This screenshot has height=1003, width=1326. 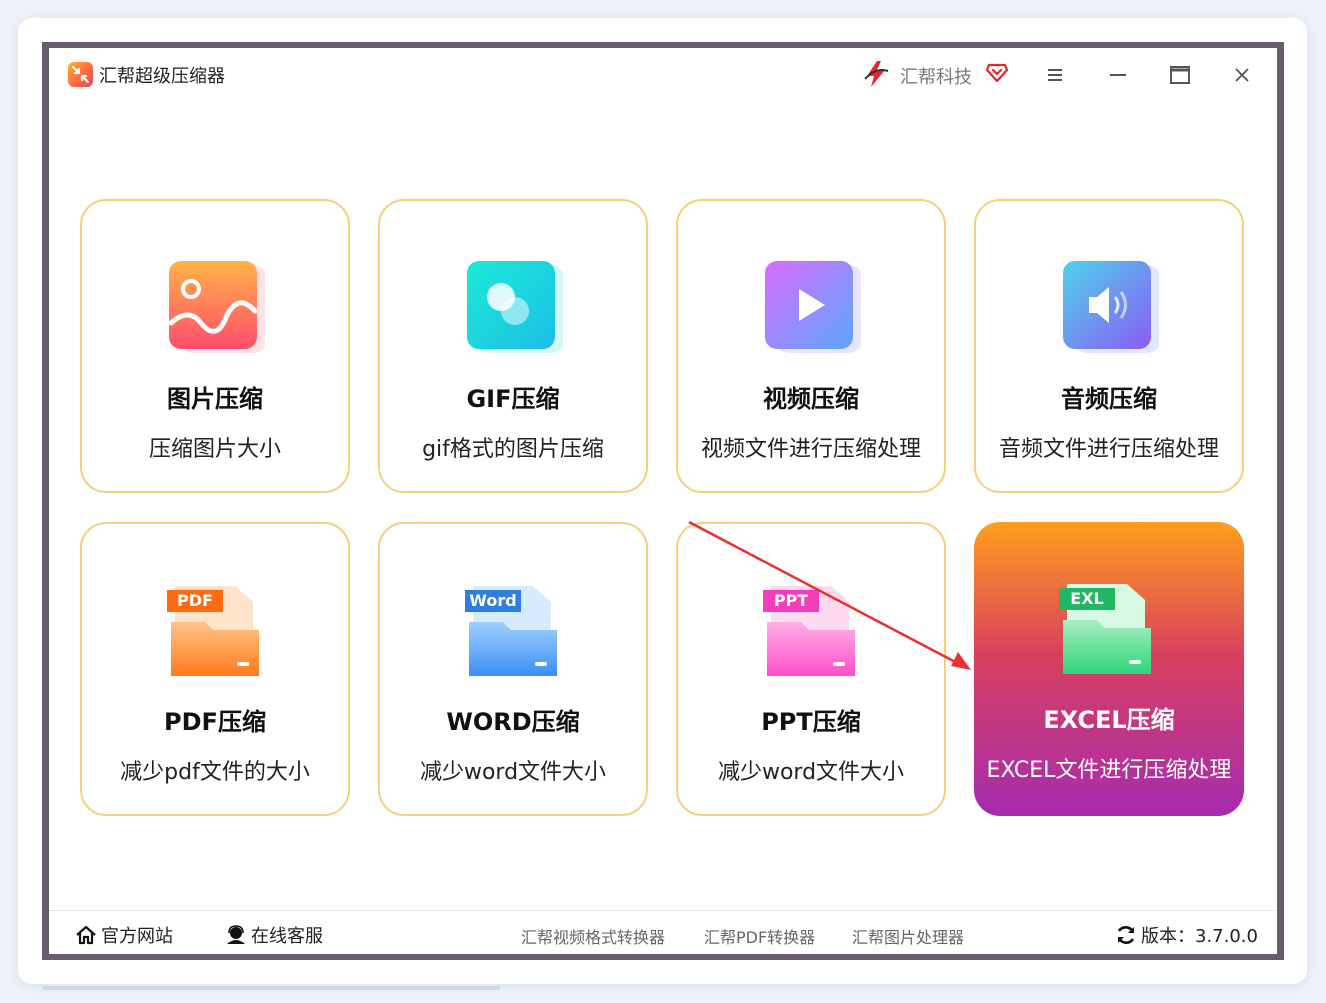 I want to click on version-info: 版本：3.7.0.0, so click(x=1186, y=935).